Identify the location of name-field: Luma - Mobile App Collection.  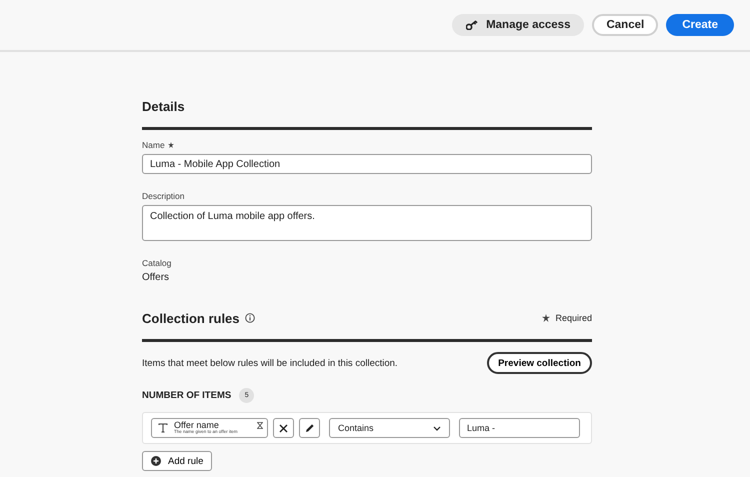
(367, 164).